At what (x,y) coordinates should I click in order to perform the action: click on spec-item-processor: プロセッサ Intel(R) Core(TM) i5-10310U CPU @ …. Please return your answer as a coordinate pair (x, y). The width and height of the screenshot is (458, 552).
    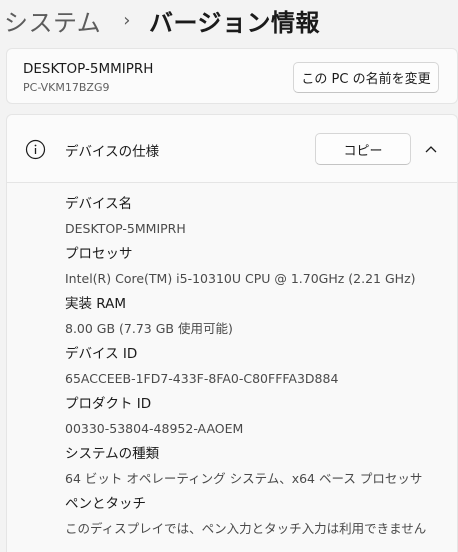
    Looking at the image, I should click on (245, 268).